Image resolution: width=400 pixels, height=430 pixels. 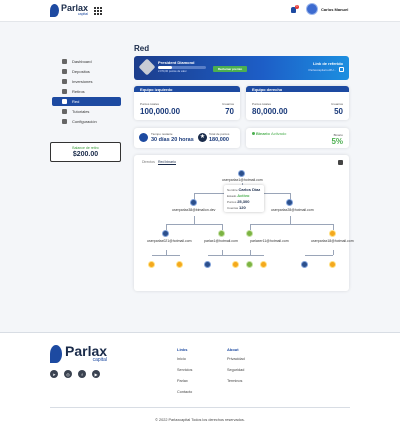 What do you see at coordinates (235, 370) in the screenshot?
I see `footer-link-seguridad: Seguridad` at bounding box center [235, 370].